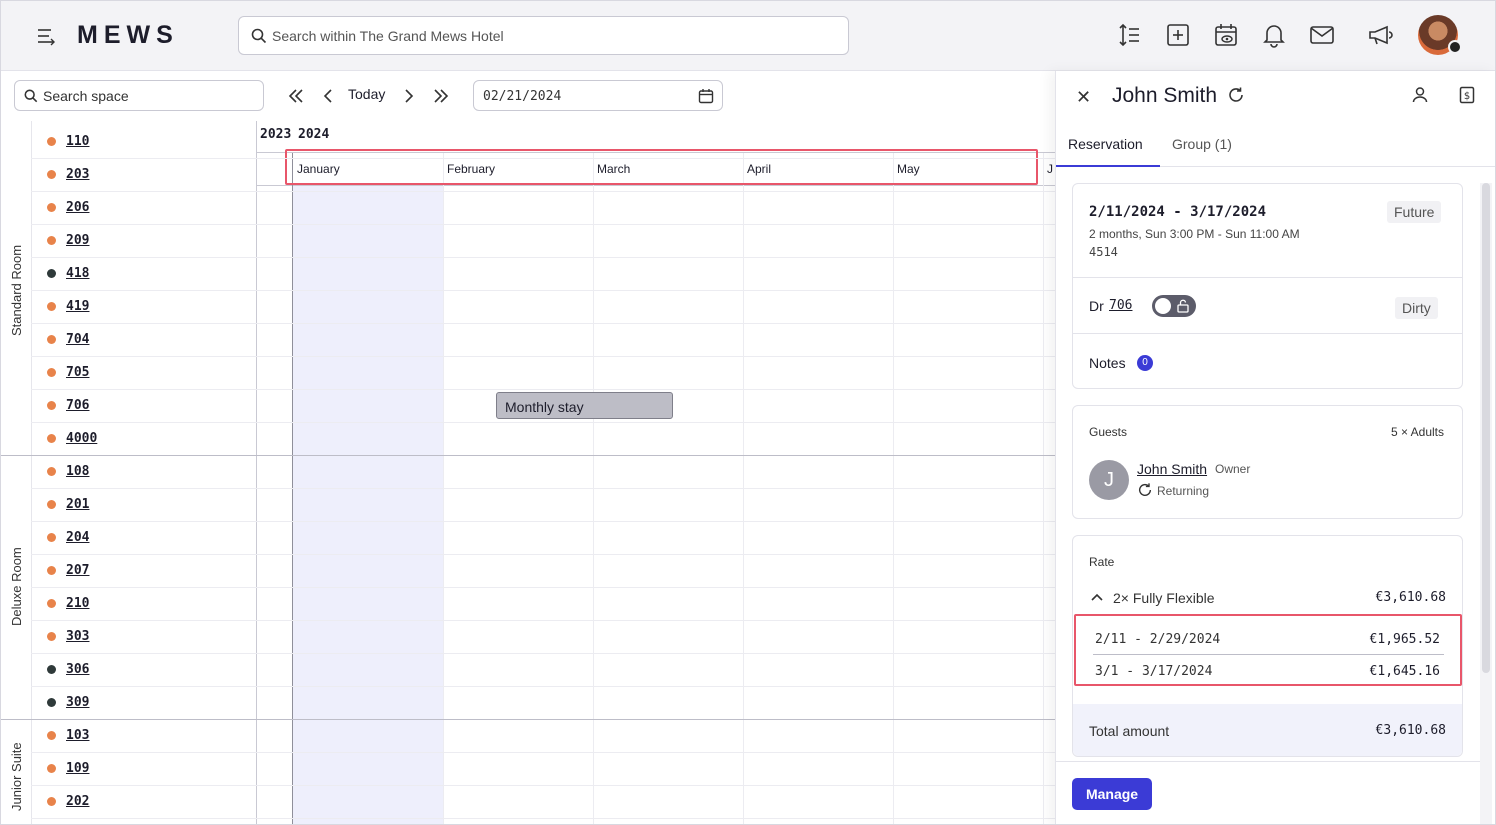  What do you see at coordinates (1380, 35) in the screenshot?
I see `megaphone-icon` at bounding box center [1380, 35].